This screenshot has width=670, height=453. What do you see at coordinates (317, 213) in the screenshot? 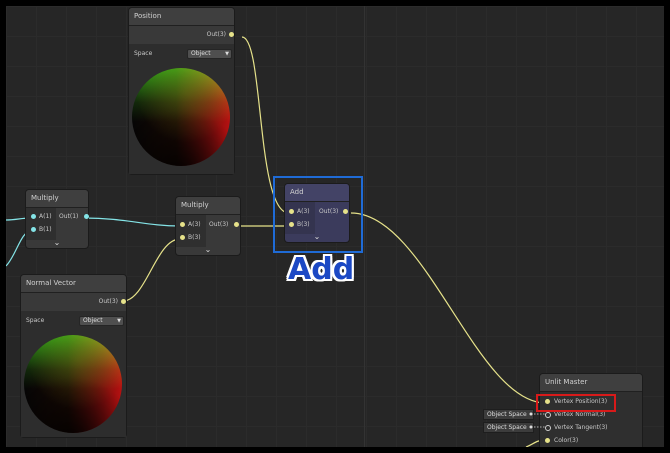
I see `add-node: Add A(3) B(3) Out(3) ⌄` at bounding box center [317, 213].